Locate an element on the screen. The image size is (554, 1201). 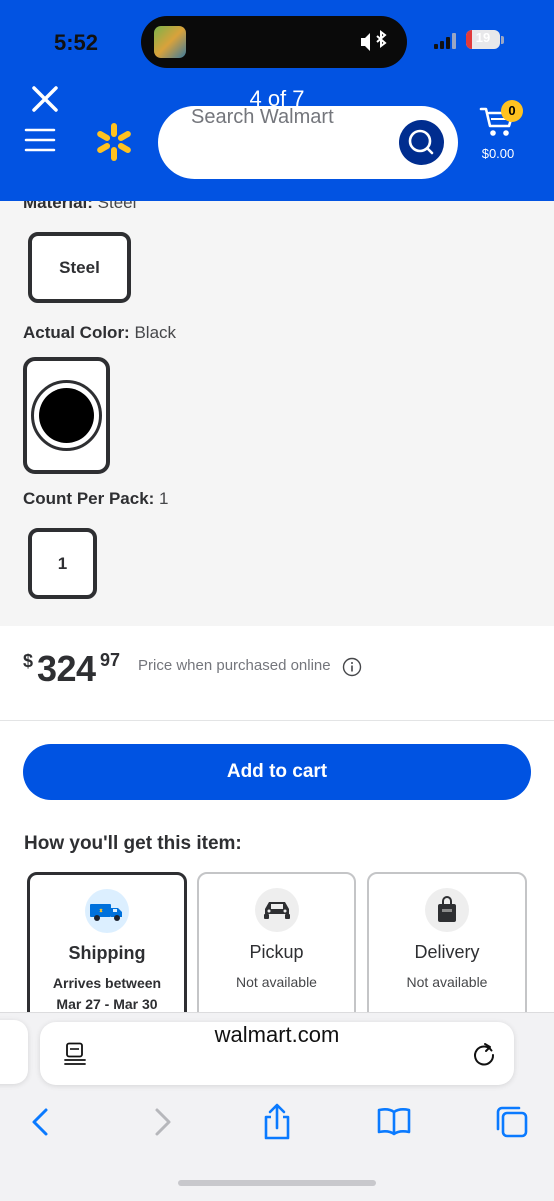
cellular-signal-icon is located at coordinates (445, 41).